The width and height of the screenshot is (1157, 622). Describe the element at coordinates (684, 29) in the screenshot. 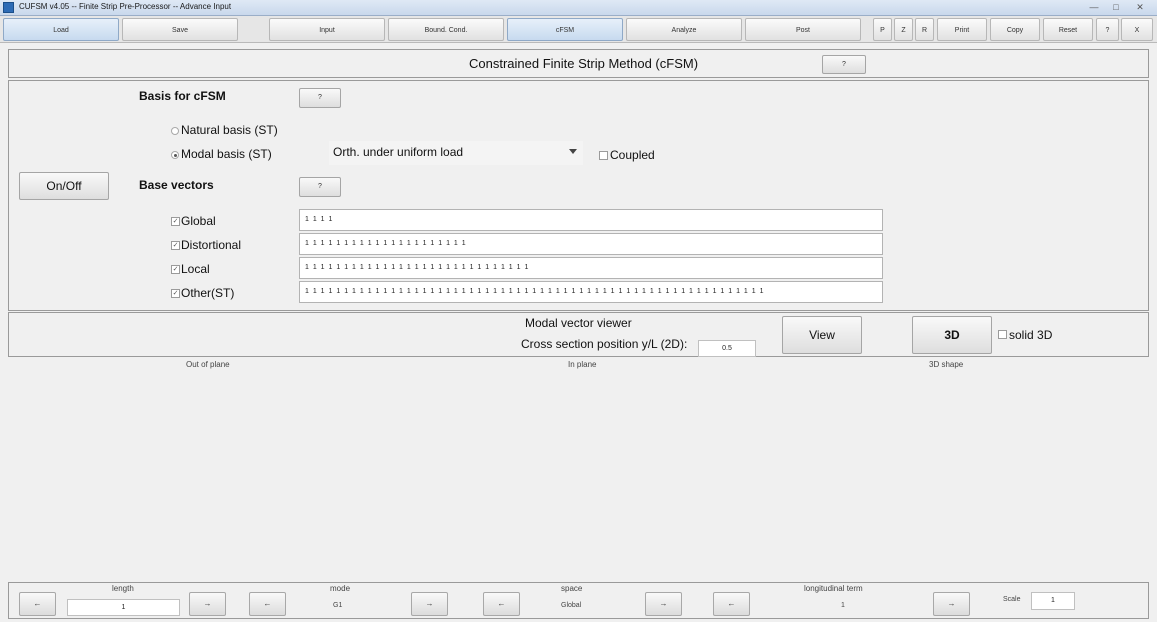

I see `analyze-button: Analyze` at that location.